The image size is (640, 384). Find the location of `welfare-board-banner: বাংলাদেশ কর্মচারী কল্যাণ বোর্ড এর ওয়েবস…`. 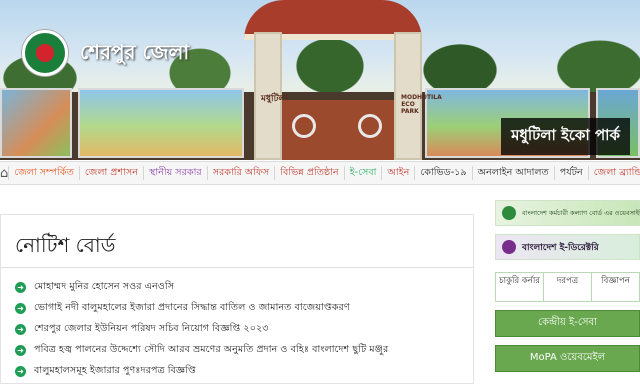

welfare-board-banner: বাংলাদেশ কর্মচারী কল্যাণ বোর্ড এর ওয়েবস… is located at coordinates (567, 213).